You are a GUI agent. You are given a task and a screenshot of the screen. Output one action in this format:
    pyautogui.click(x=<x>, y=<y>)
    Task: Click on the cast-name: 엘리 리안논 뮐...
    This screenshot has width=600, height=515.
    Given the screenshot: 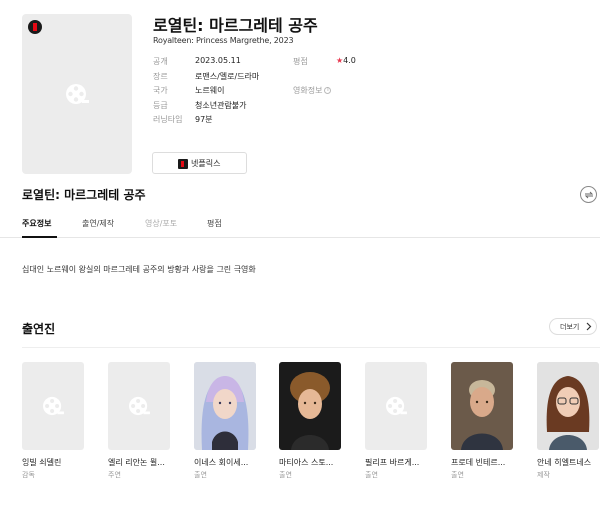 What is the action you would take?
    pyautogui.click(x=136, y=462)
    